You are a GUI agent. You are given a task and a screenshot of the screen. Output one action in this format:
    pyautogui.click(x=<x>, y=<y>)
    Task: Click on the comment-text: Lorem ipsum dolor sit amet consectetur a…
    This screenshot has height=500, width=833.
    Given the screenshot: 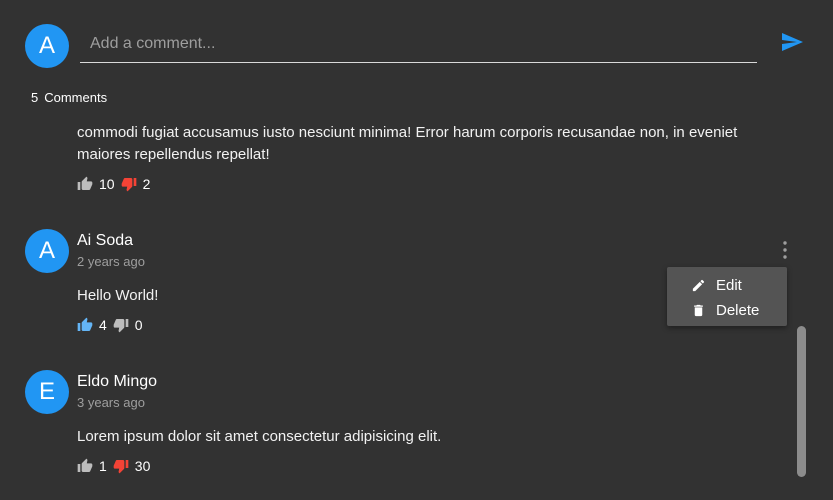 What is the action you would take?
    pyautogui.click(x=259, y=436)
    